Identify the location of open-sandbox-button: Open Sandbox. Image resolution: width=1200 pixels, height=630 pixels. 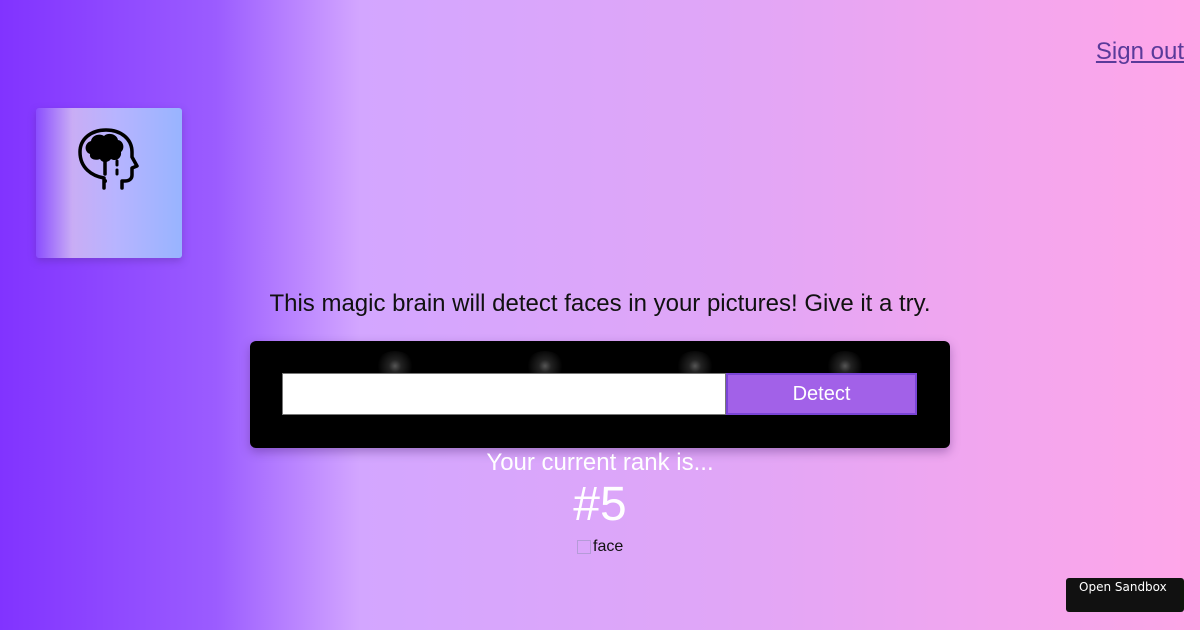
(1125, 595).